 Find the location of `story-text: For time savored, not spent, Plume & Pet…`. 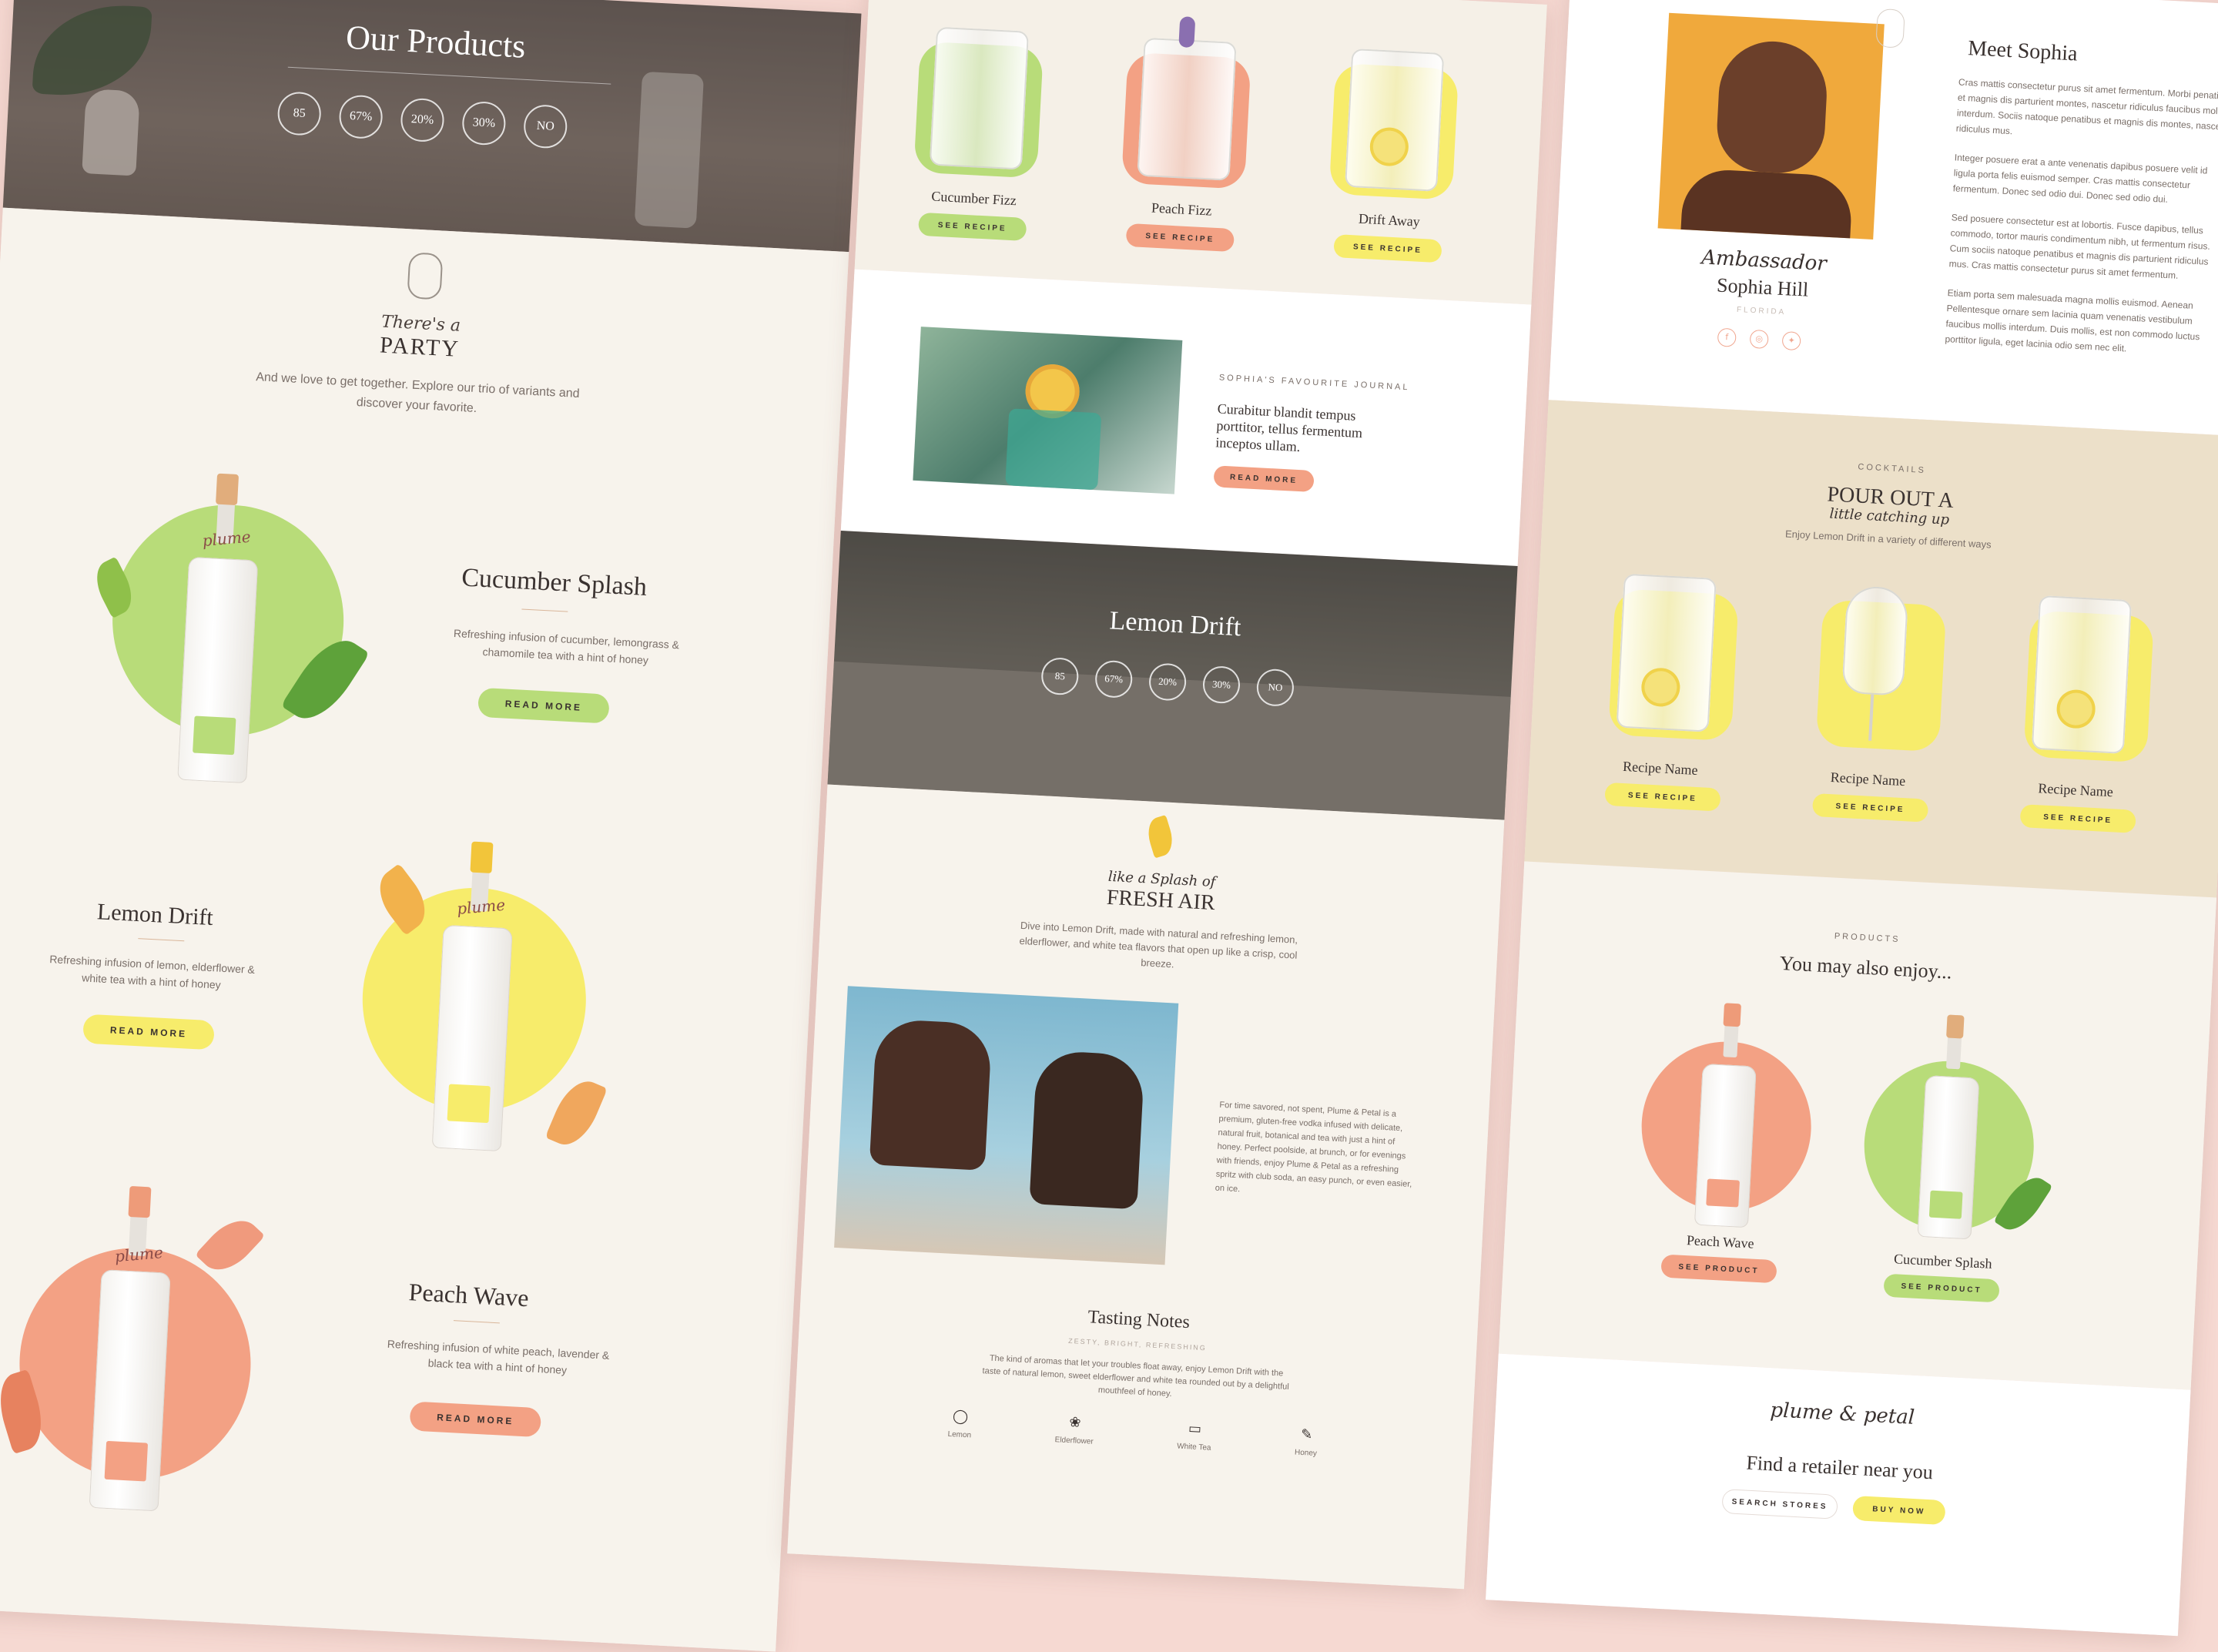

story-text: For time savored, not spent, Plume & Pet… is located at coordinates (1313, 1147).